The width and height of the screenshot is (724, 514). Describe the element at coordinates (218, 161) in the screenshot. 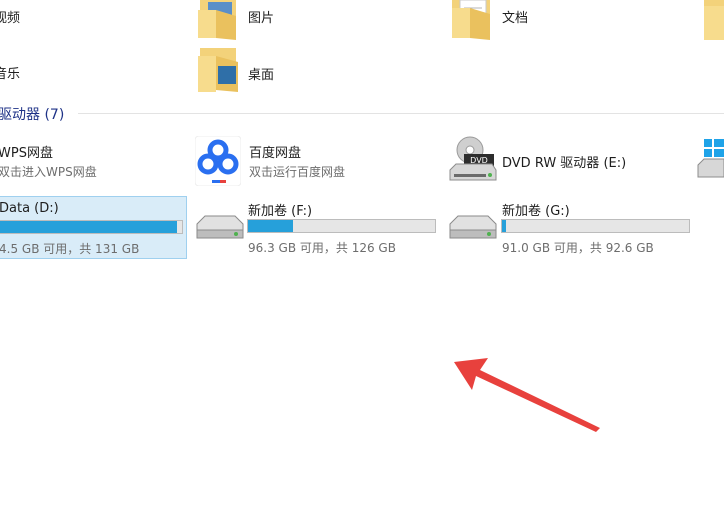

I see `baidu-netdisk-icon` at that location.